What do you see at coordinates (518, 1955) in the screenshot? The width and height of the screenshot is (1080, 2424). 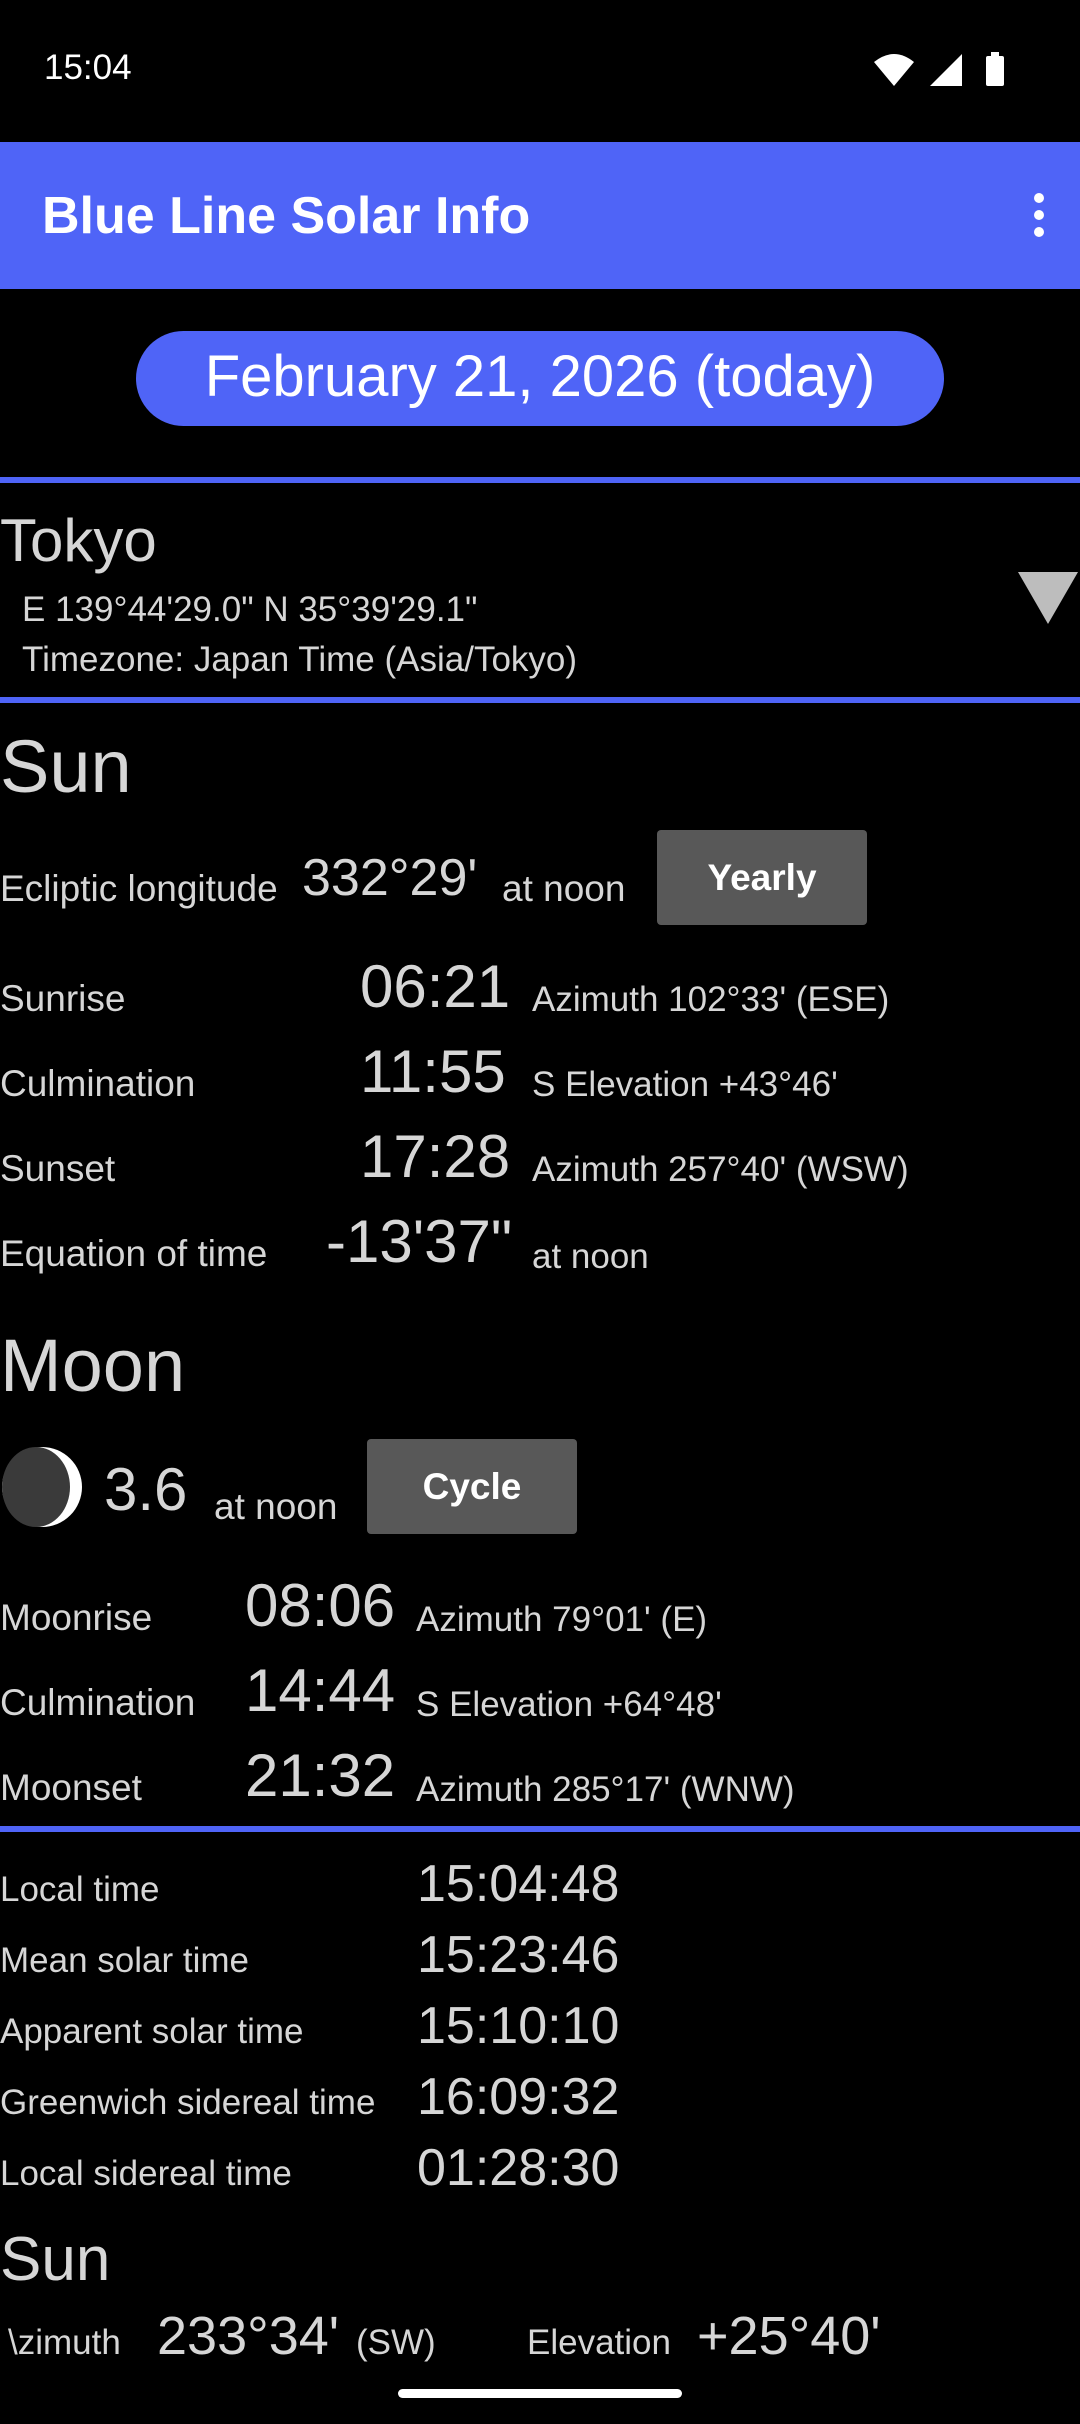 I see `mean-solar-time-value: 15:23:46` at bounding box center [518, 1955].